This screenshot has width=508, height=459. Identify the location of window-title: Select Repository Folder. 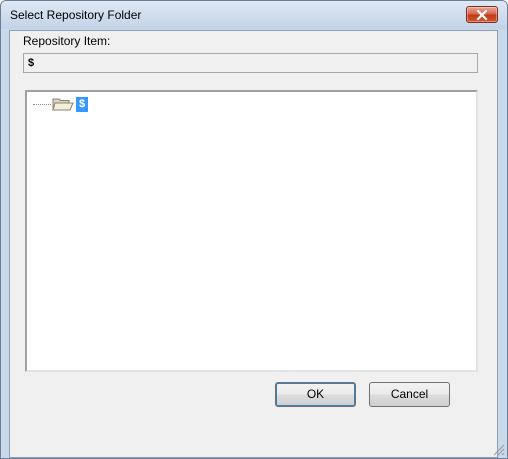
(76, 15).